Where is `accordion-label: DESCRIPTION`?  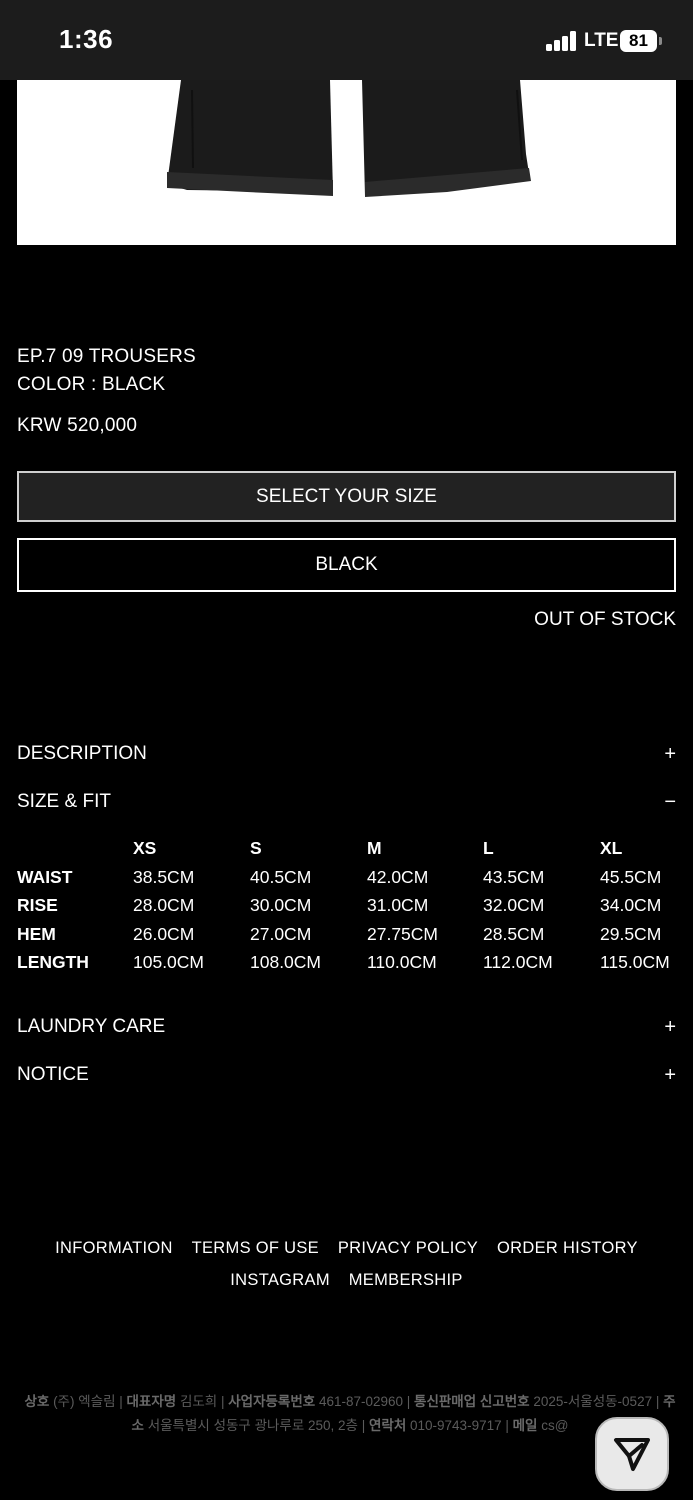
accordion-label: DESCRIPTION is located at coordinates (82, 753).